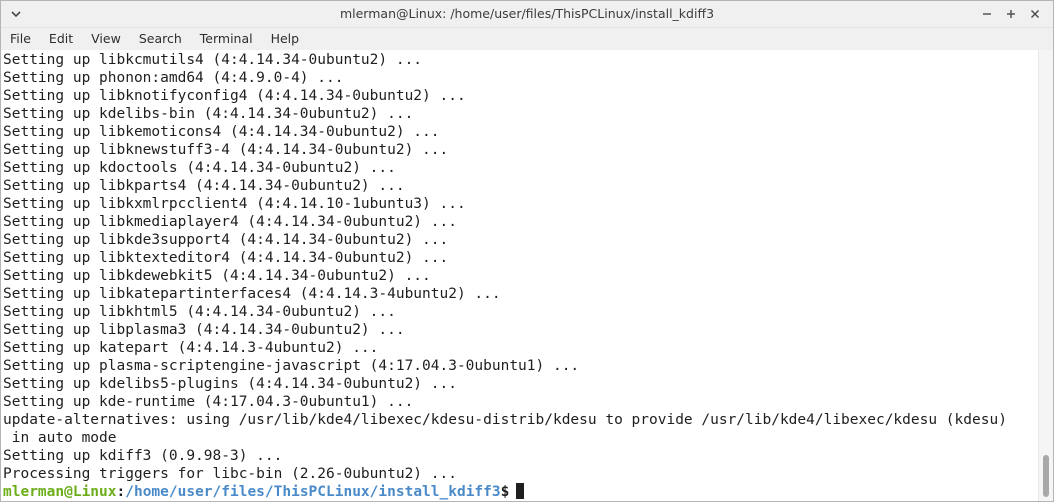  Describe the element at coordinates (160, 39) in the screenshot. I see `menu-search: Search` at that location.